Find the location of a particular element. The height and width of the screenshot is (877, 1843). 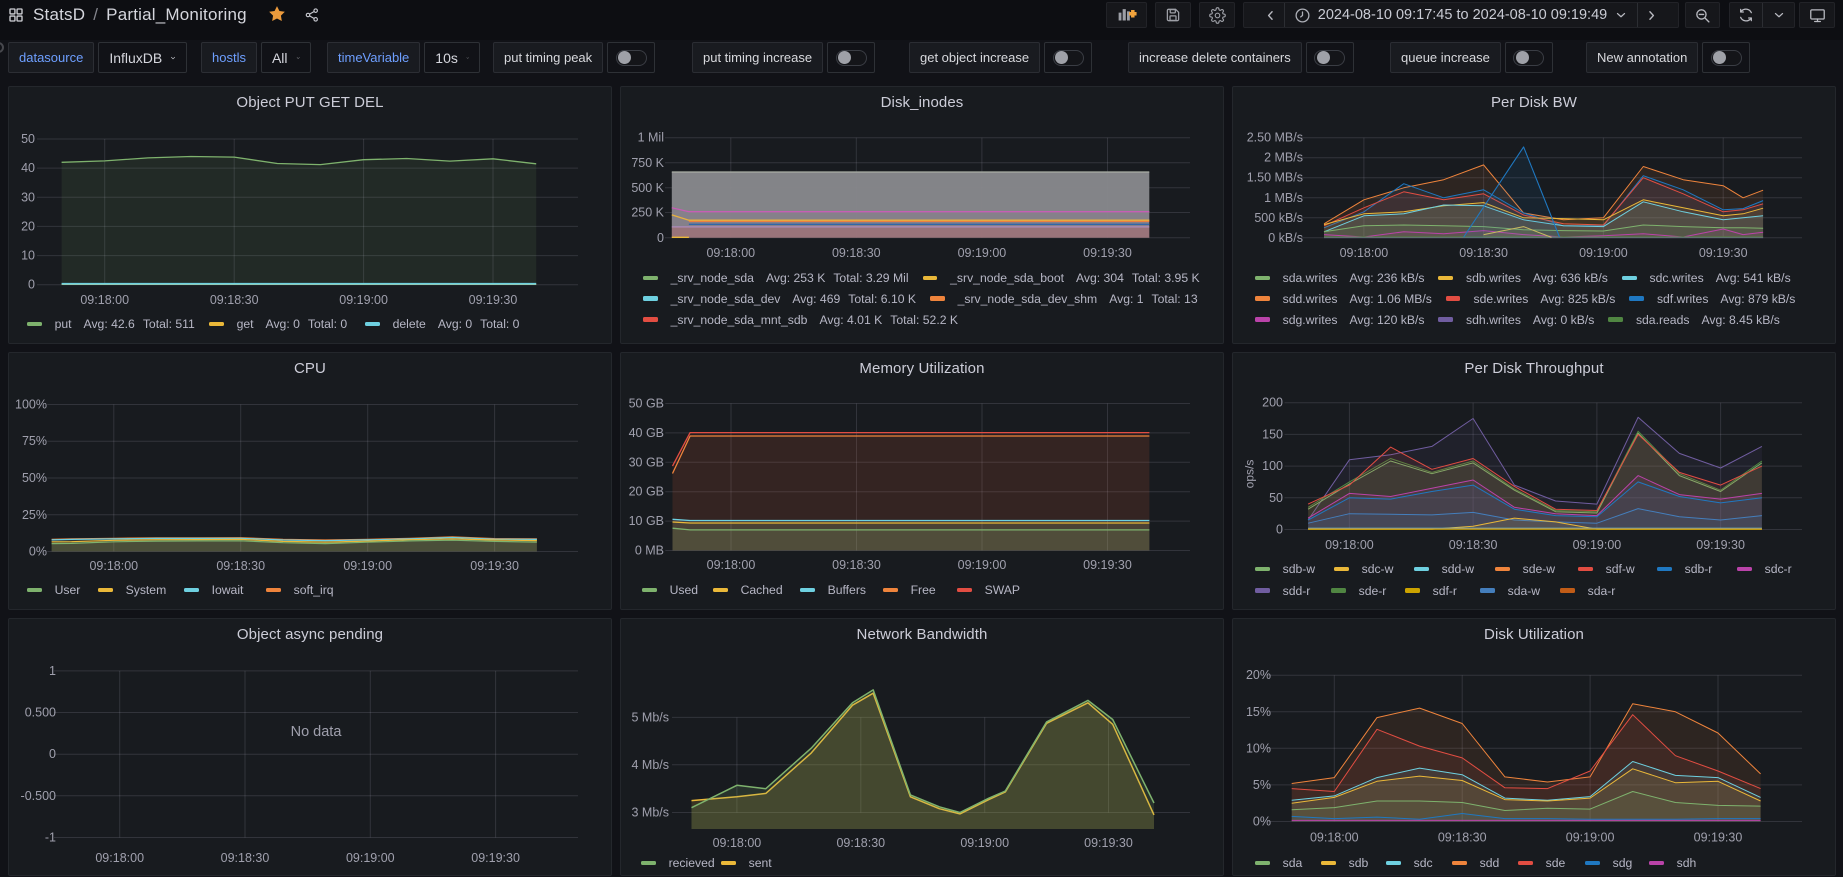

svg-text: 20 GB is located at coordinates (646, 492).